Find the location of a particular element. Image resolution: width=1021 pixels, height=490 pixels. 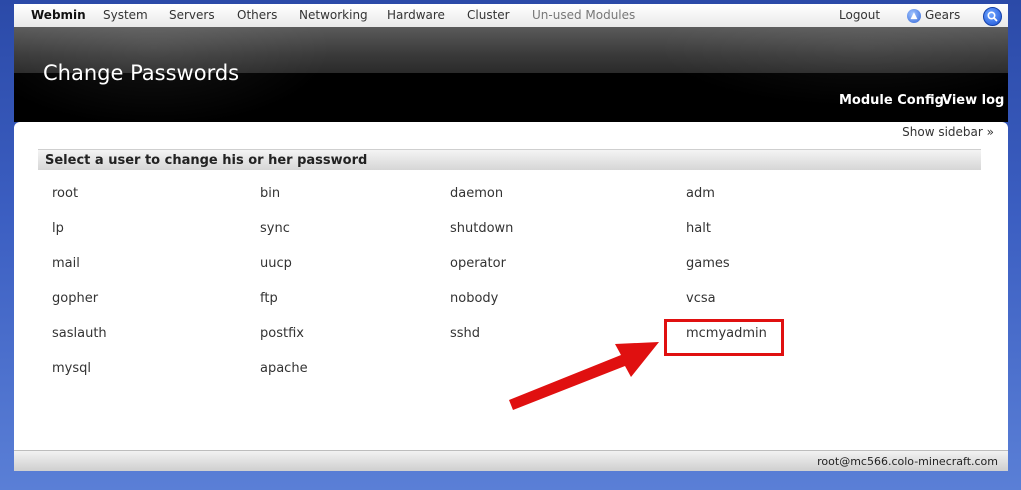

user-link-daemon: daemon is located at coordinates (476, 193).